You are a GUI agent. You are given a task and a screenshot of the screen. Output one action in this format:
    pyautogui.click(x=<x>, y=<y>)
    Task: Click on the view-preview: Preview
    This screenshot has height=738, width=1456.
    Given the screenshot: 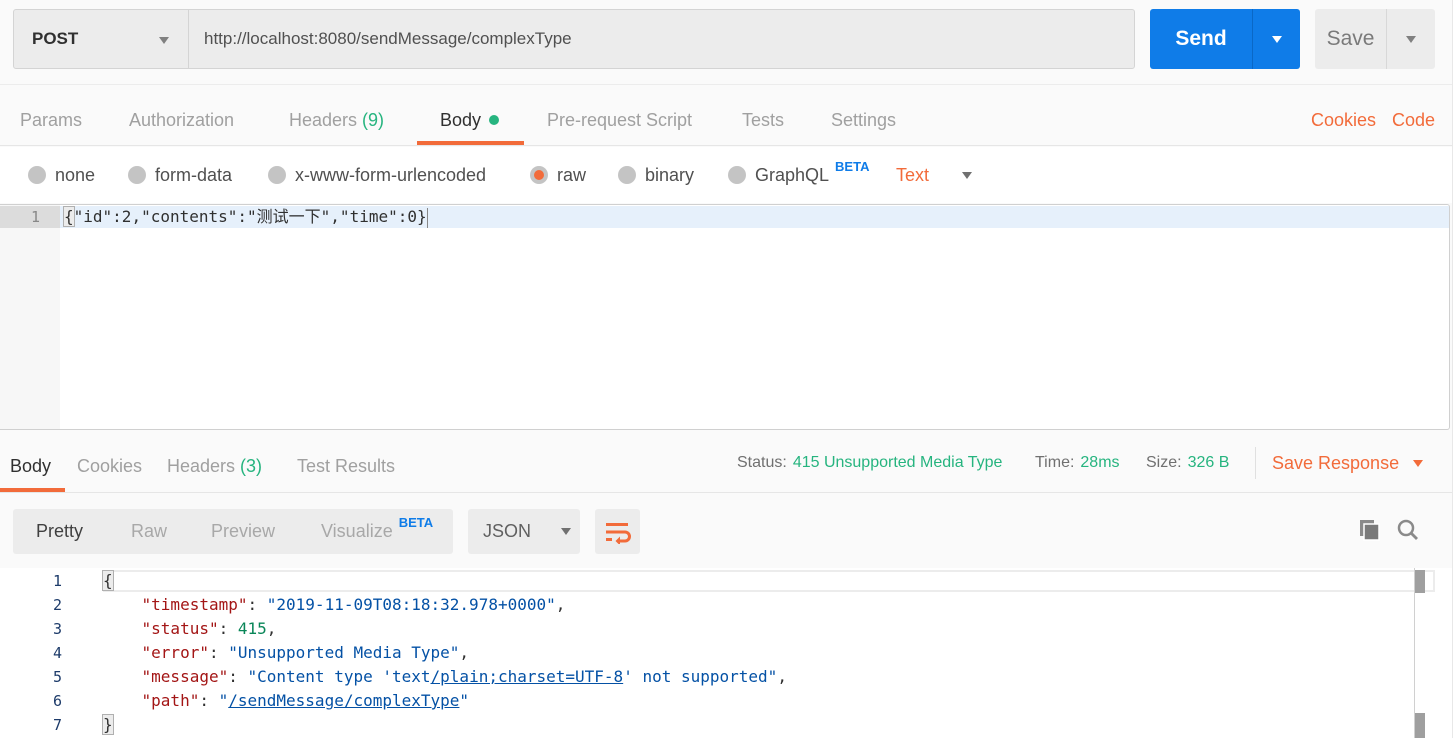 What is the action you would take?
    pyautogui.click(x=243, y=531)
    